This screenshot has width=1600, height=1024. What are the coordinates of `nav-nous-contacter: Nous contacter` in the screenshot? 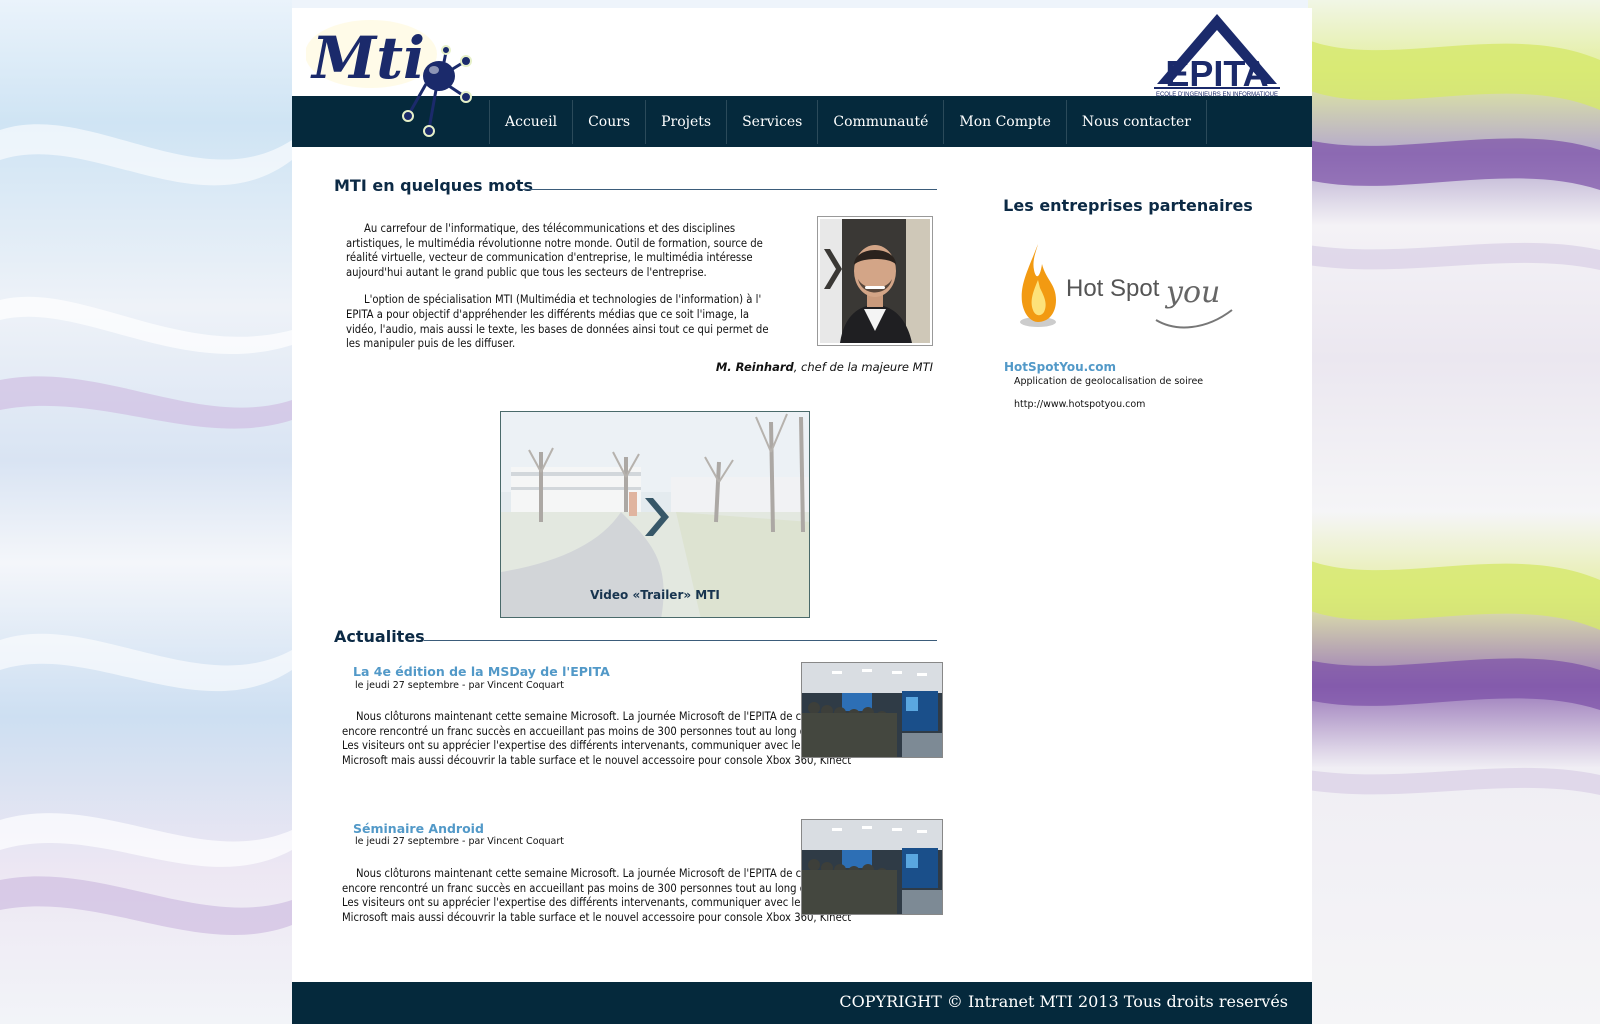 It's located at (1137, 122).